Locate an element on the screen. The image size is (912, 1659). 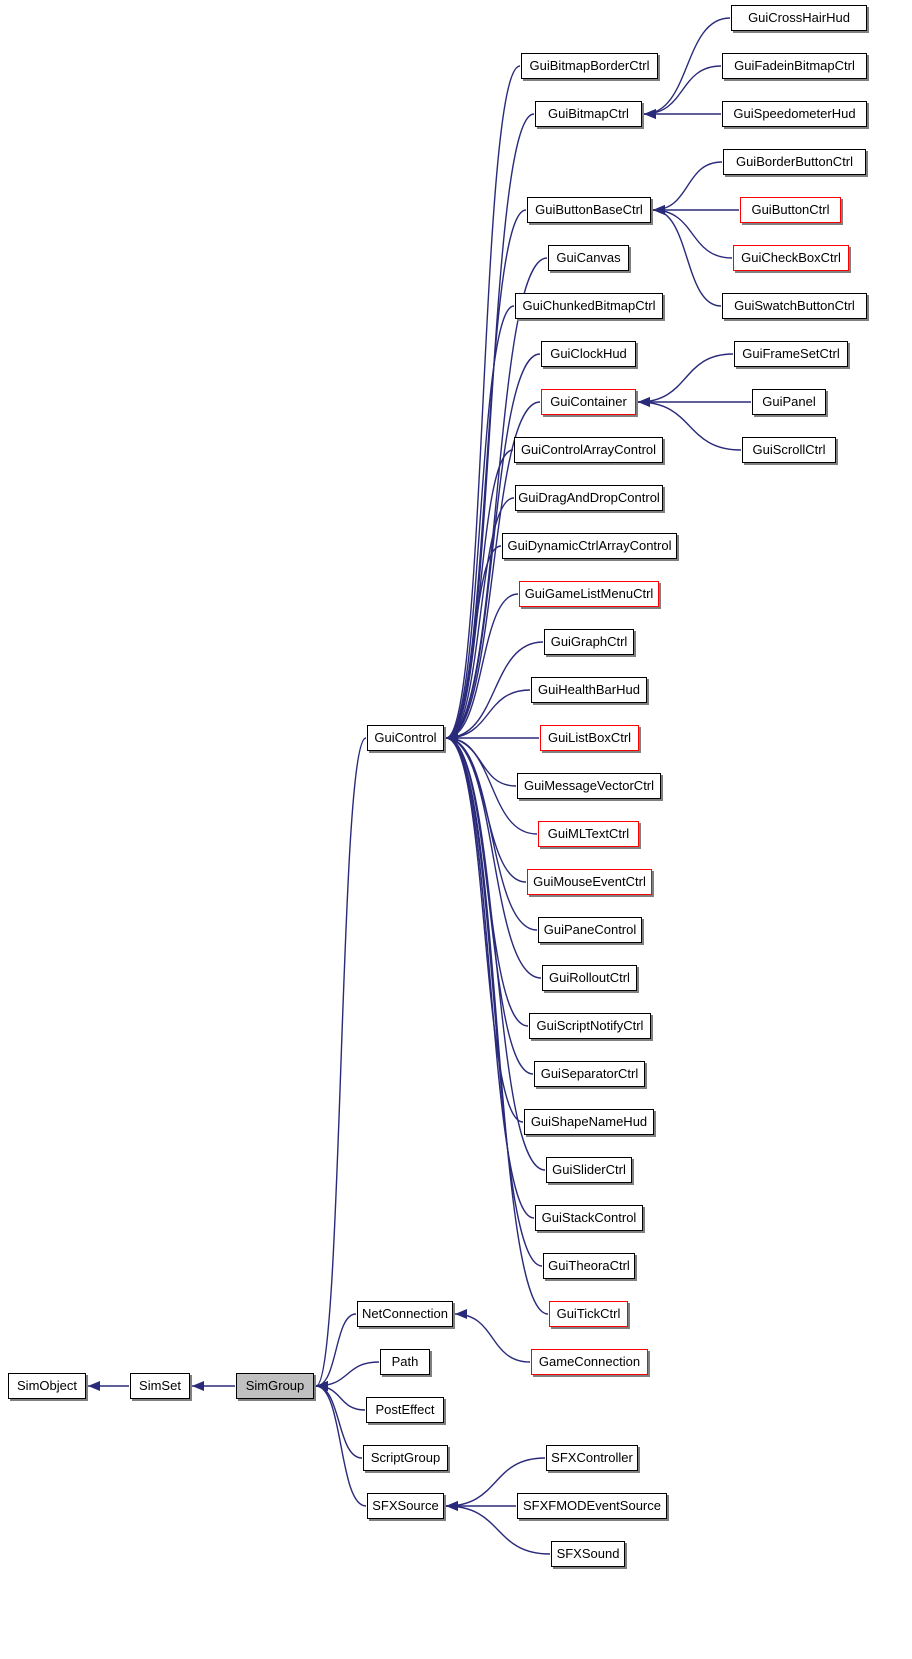
class-node: GuiTickCtrl is located at coordinates (588, 1314).